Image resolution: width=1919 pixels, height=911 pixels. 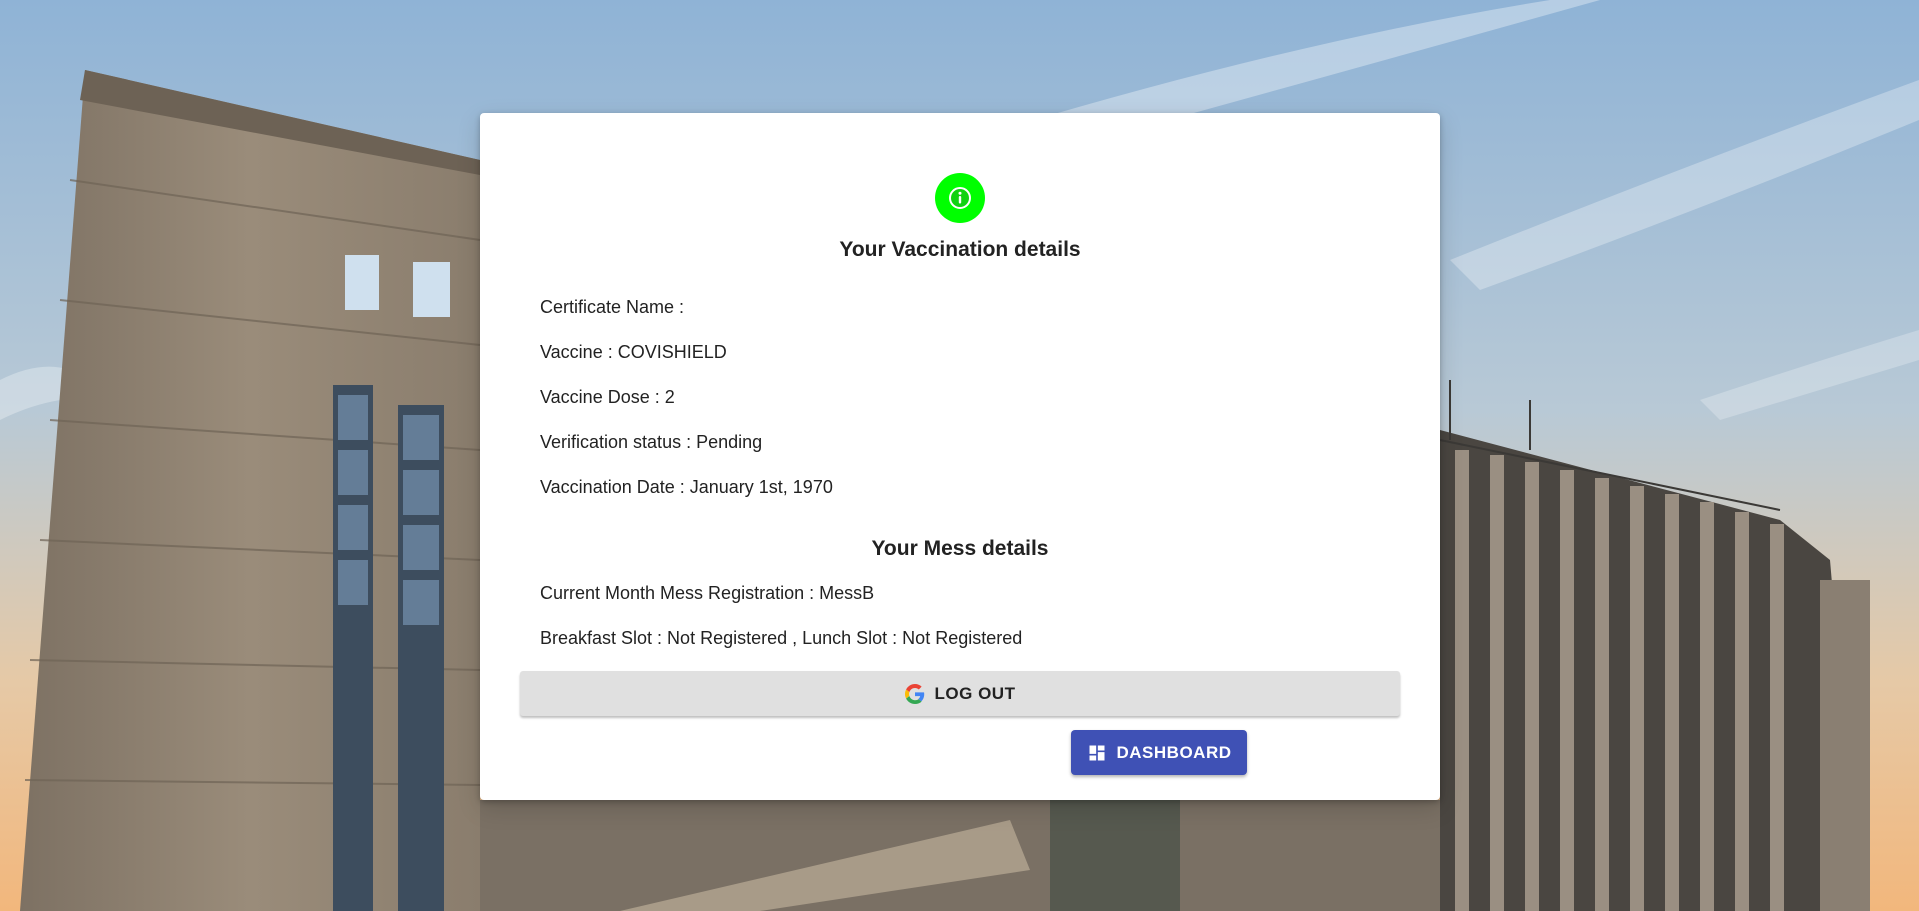 I want to click on mess-registration: Current Month Mess Registration : MessB, so click(x=707, y=593).